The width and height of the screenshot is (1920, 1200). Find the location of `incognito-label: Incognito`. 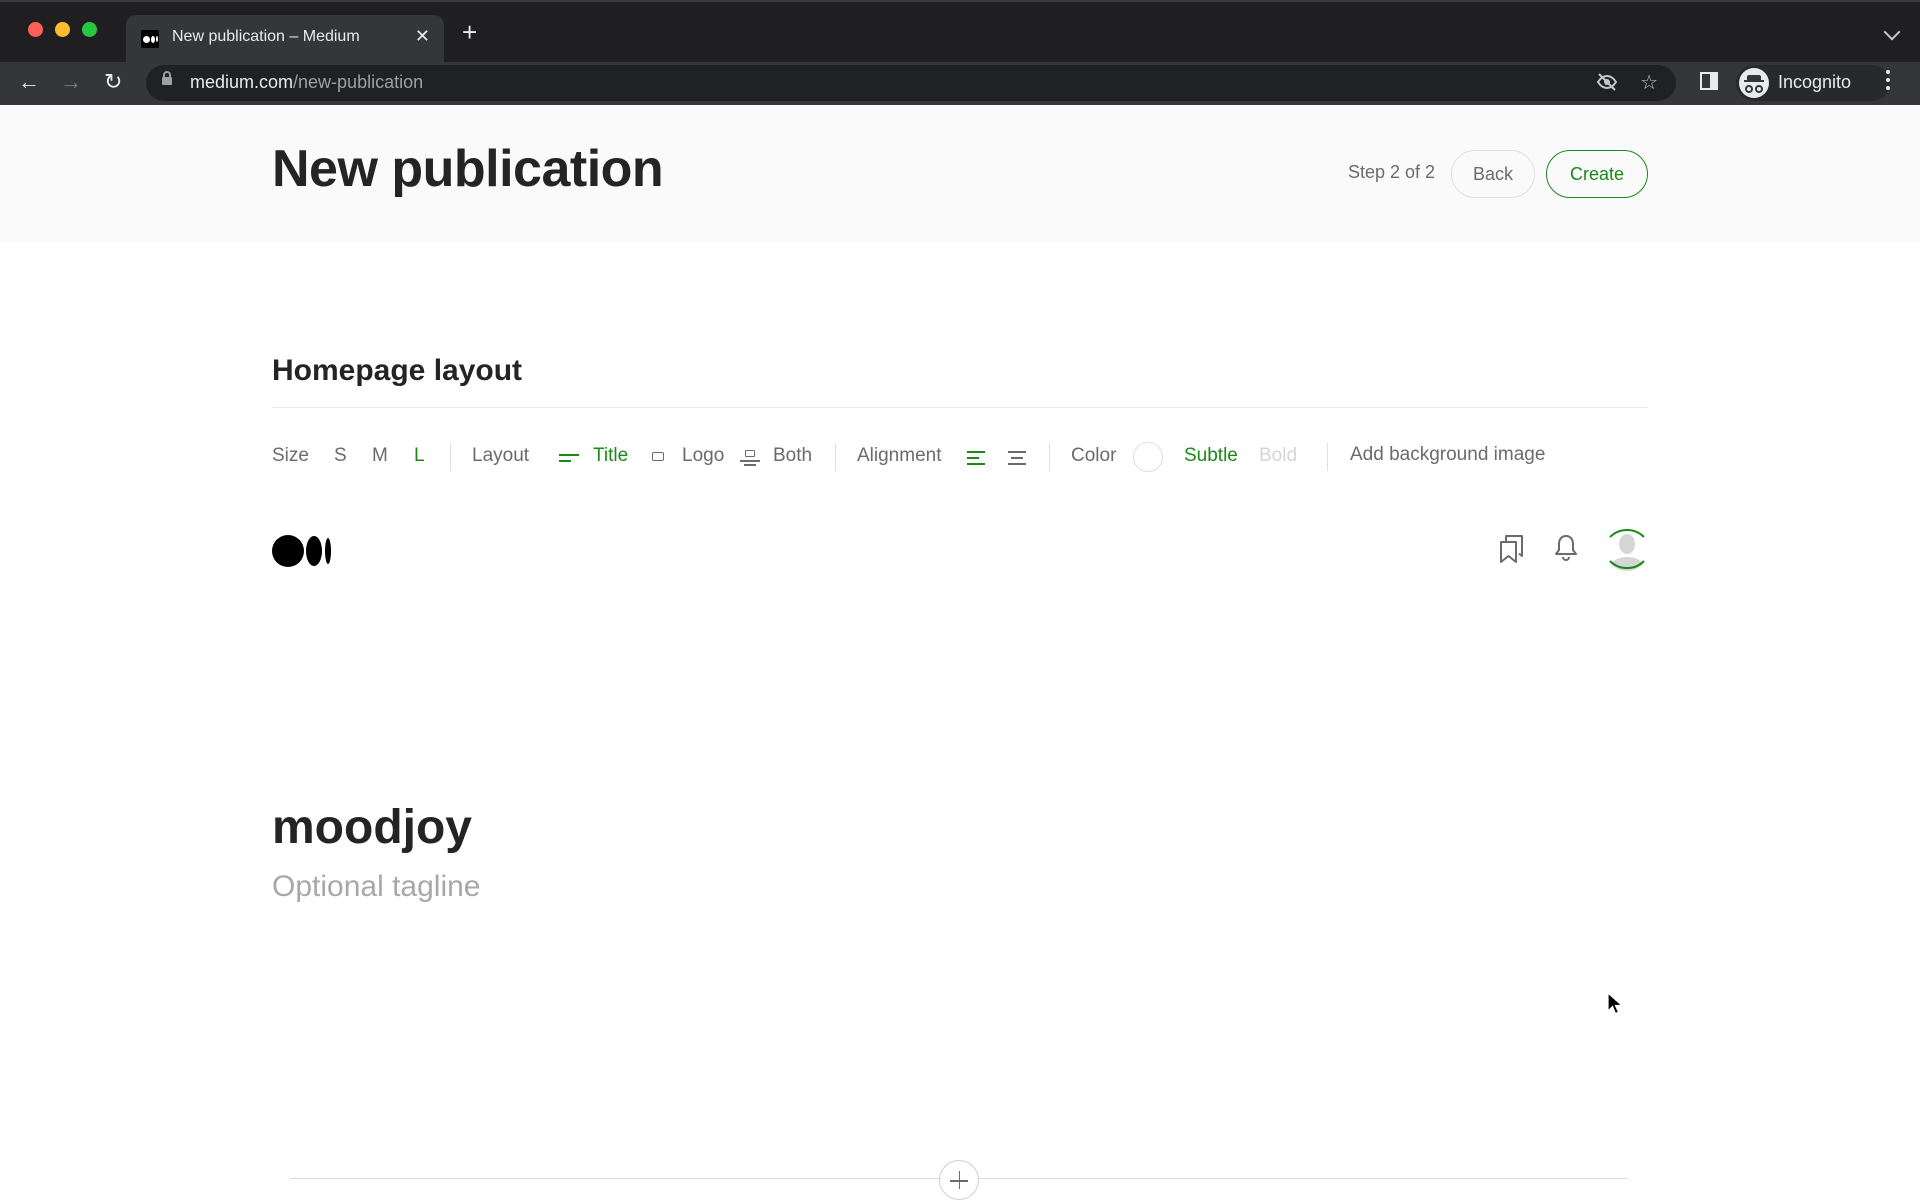

incognito-label: Incognito is located at coordinates (1815, 82).